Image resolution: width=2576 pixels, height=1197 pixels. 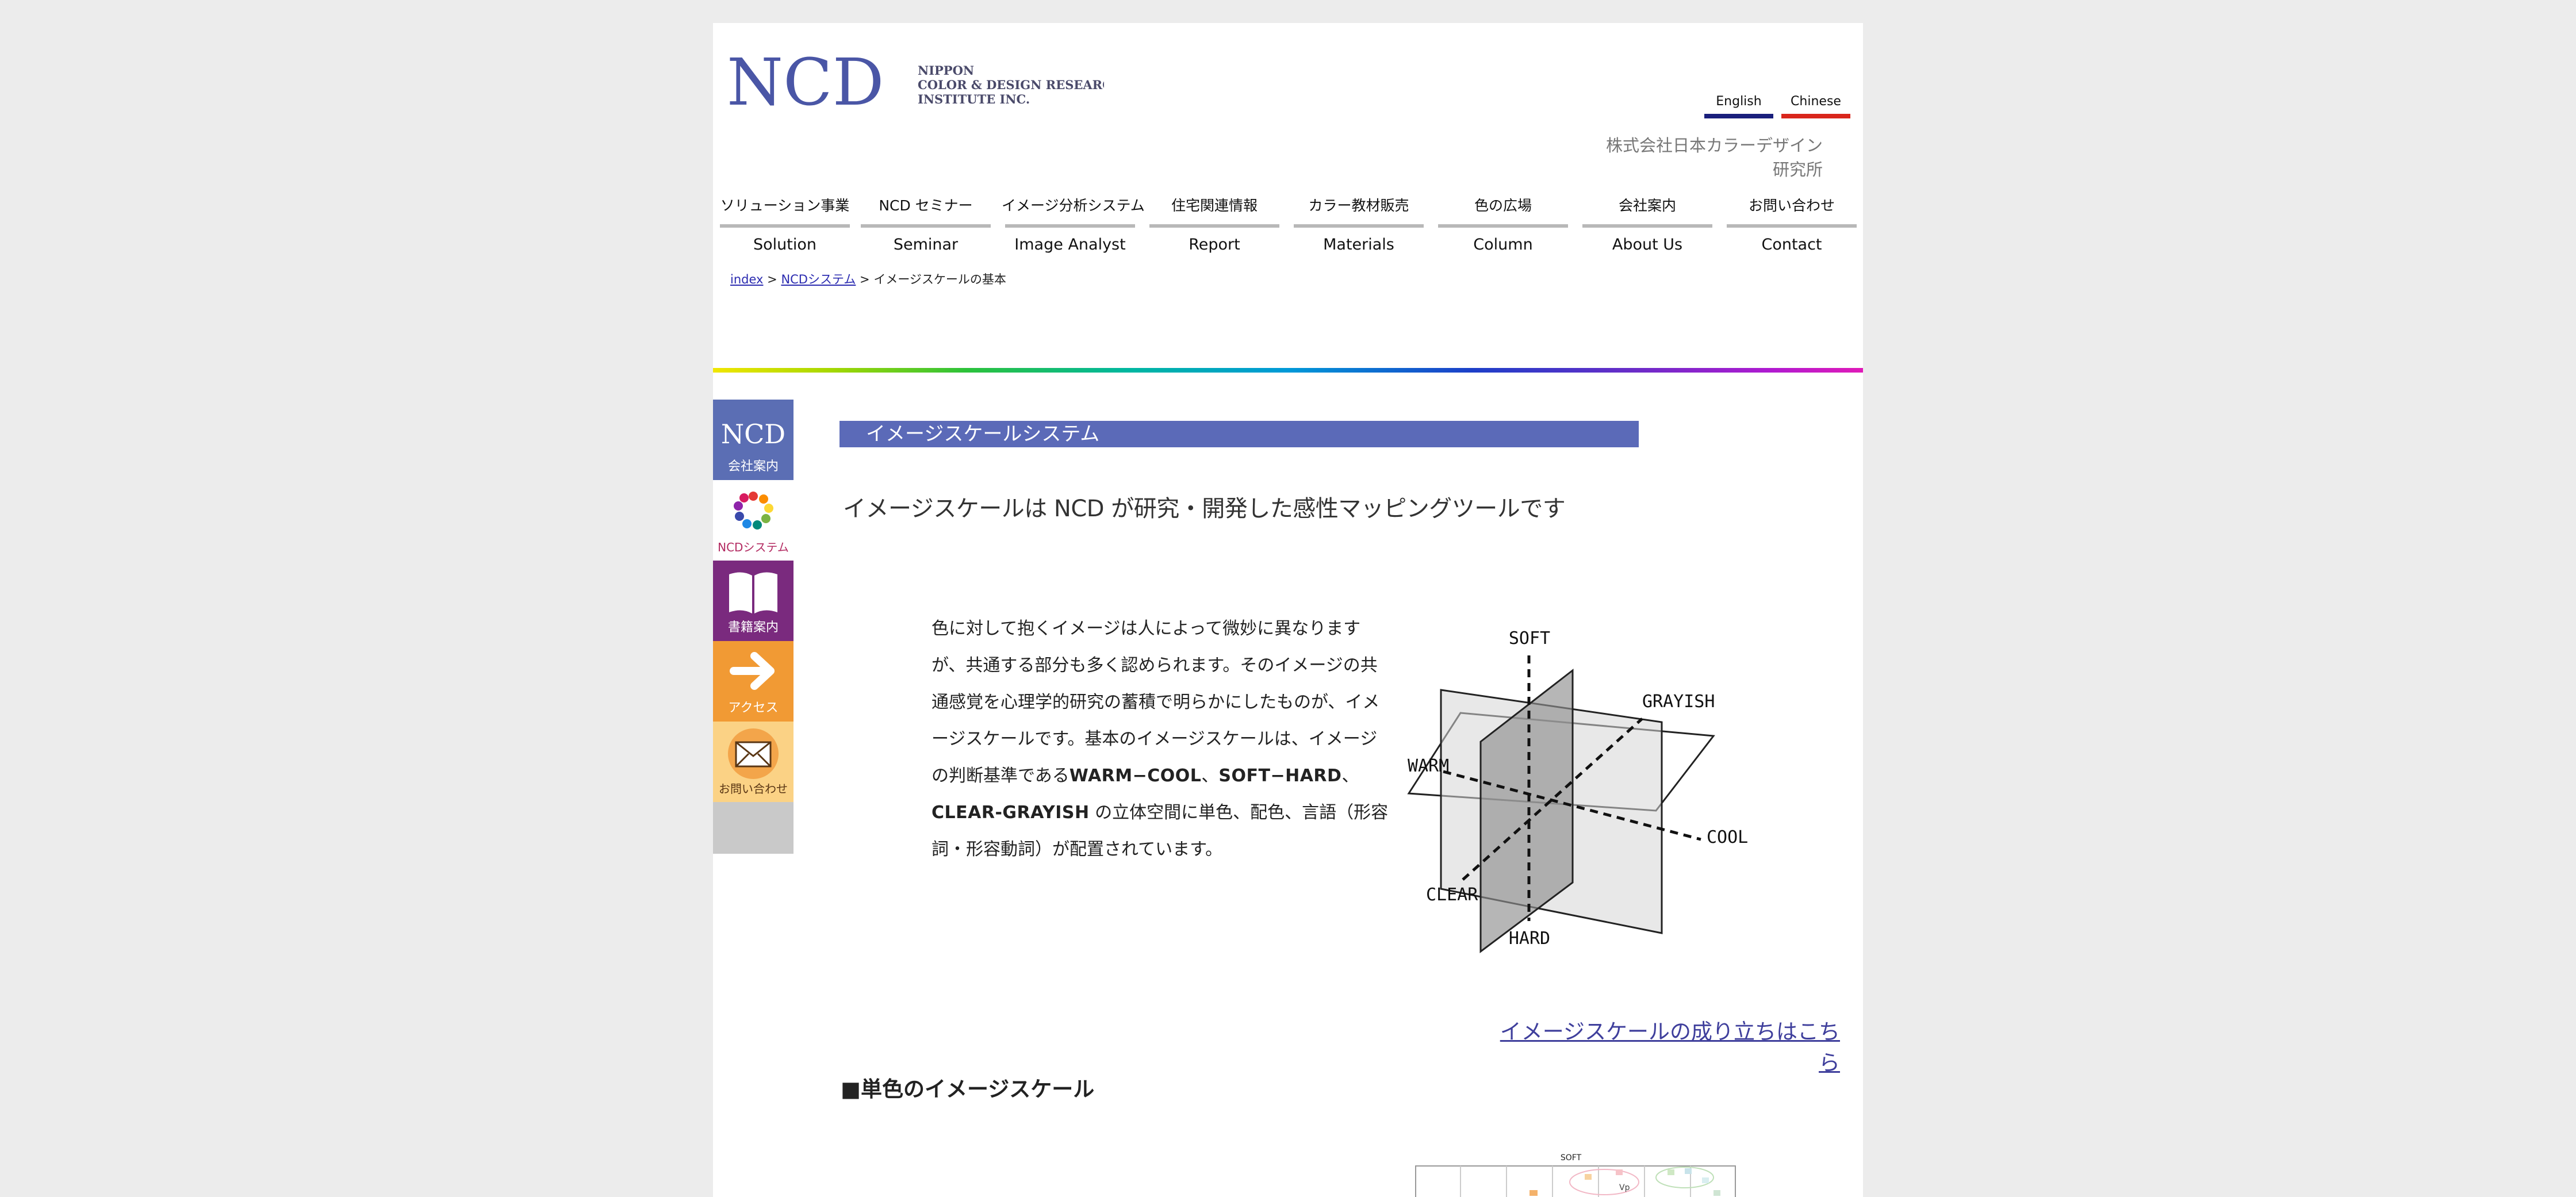 I want to click on intro-axis-soft-hard: SOFT−HARD, so click(x=1280, y=776).